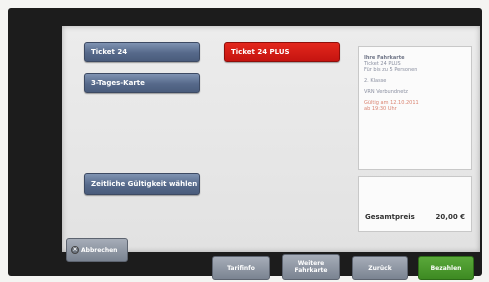  I want to click on more-tickets-button: Weitere Fahrkarte, so click(311, 267).